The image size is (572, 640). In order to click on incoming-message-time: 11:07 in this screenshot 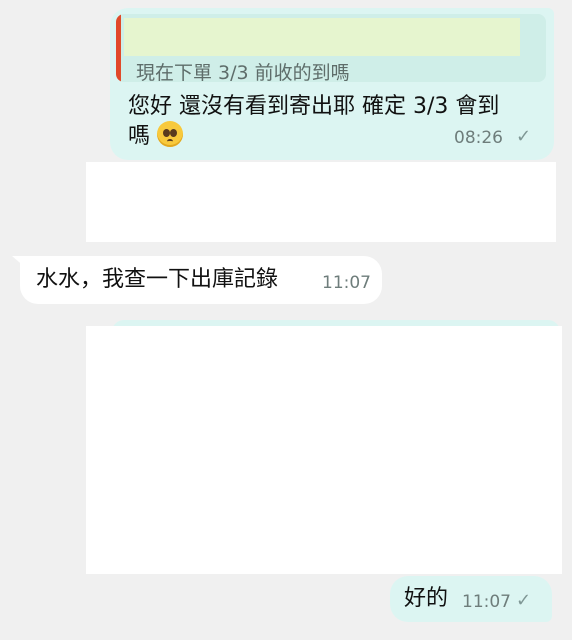, I will do `click(346, 283)`.